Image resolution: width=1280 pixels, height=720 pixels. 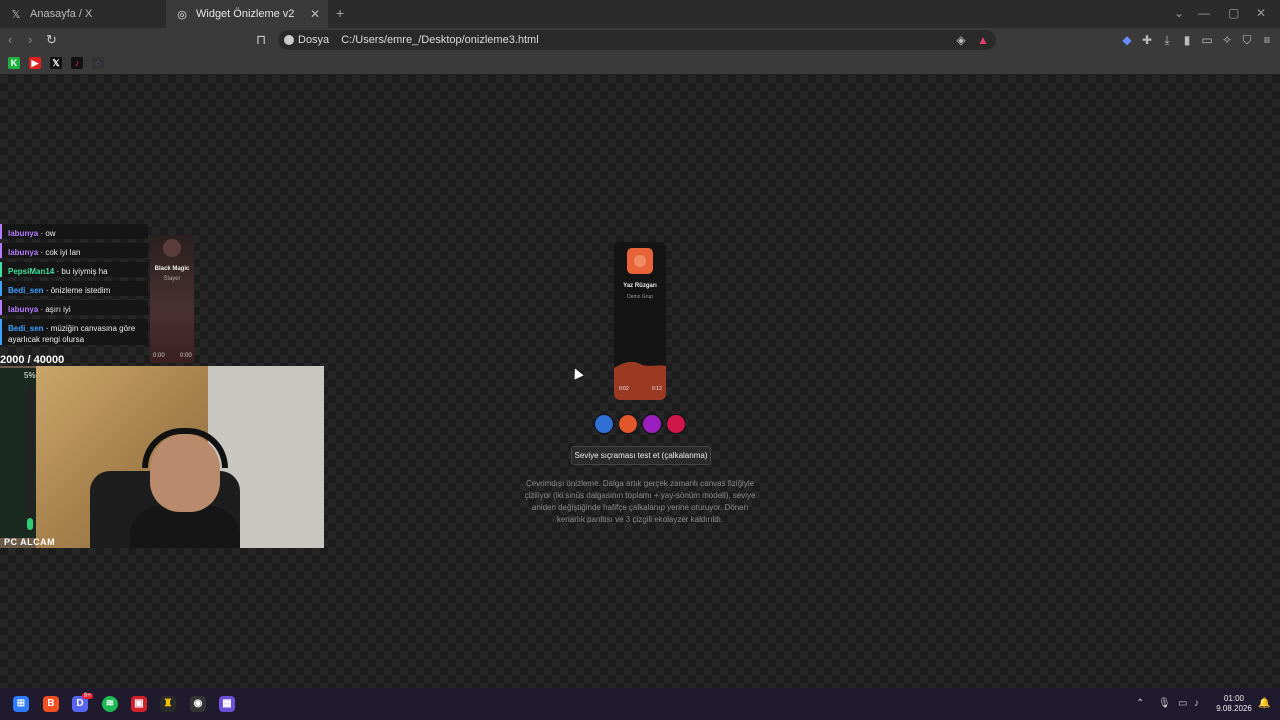 I want to click on webcam-feed, so click(x=162, y=457).